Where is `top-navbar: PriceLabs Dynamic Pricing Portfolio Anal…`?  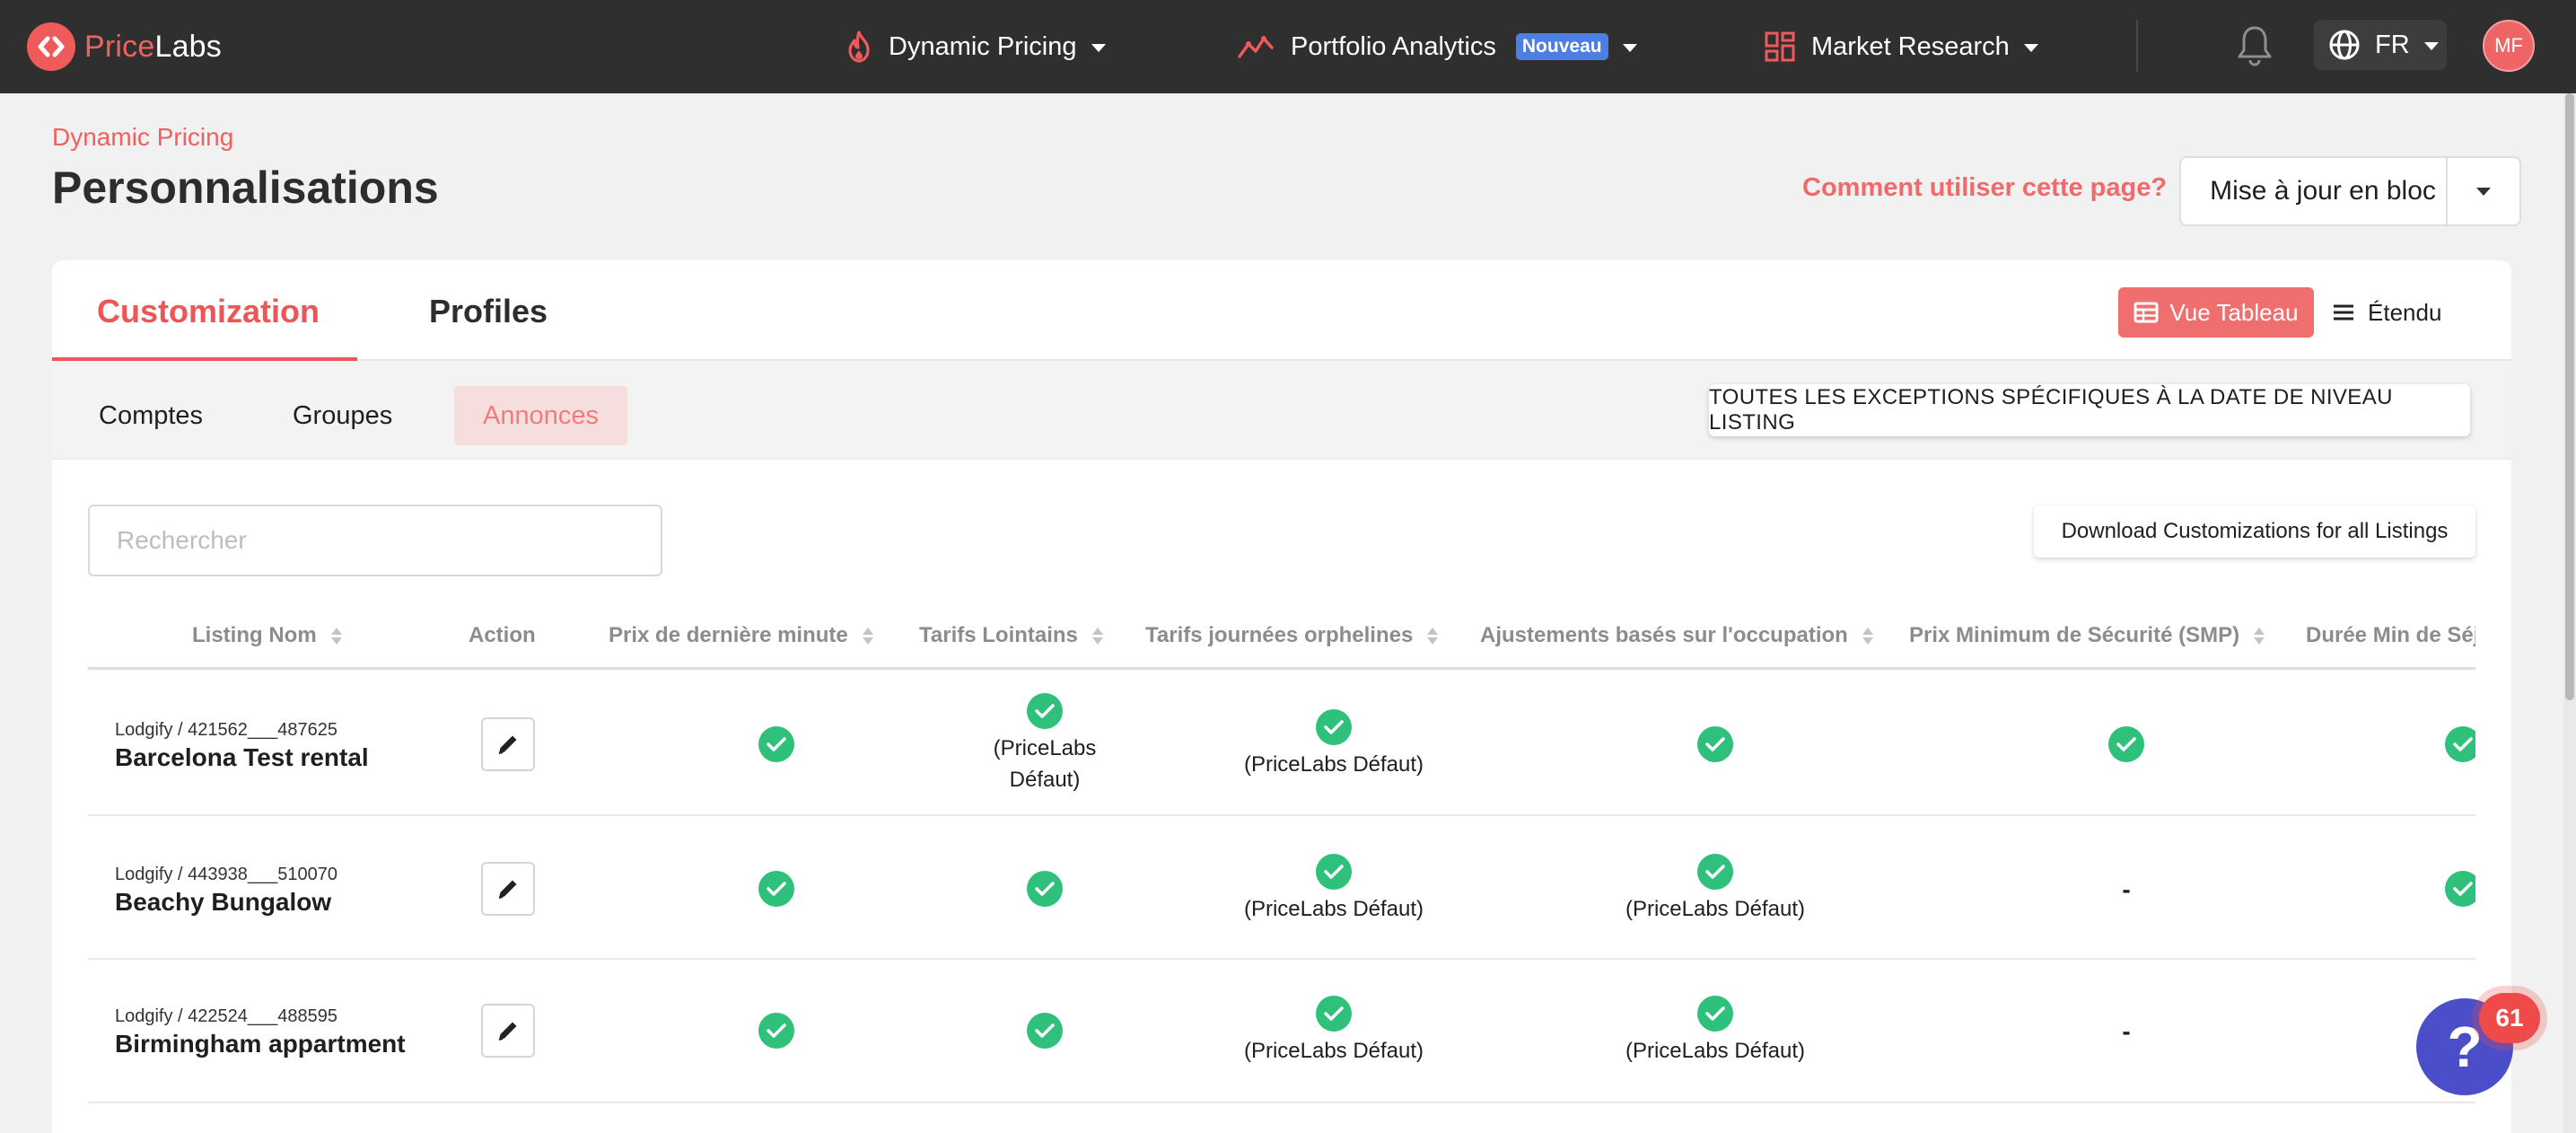 top-navbar: PriceLabs Dynamic Pricing Portfolio Anal… is located at coordinates (1288, 46).